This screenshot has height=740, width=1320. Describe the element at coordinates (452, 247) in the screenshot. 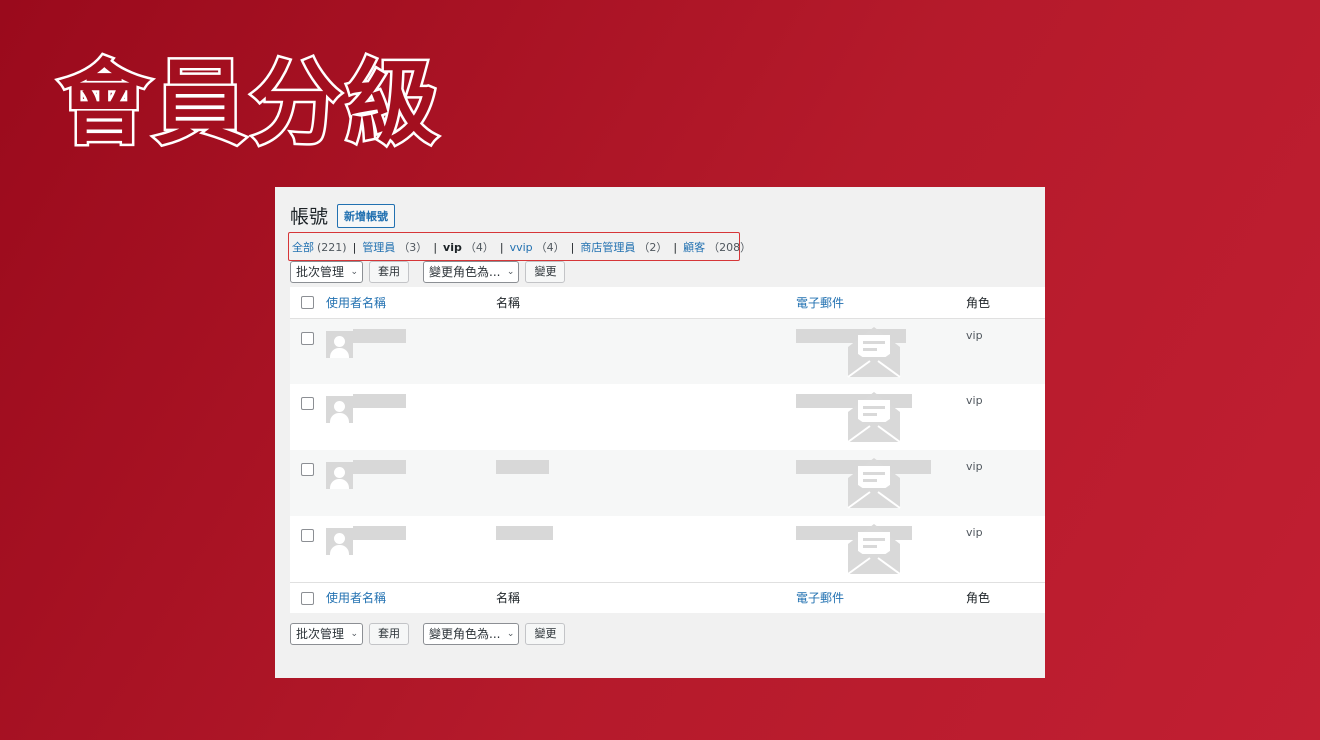

I see `filter-label: vip` at that location.